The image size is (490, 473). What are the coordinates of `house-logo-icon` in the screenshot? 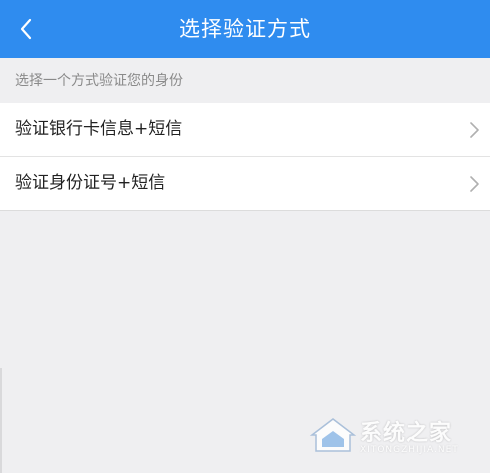 It's located at (333, 435).